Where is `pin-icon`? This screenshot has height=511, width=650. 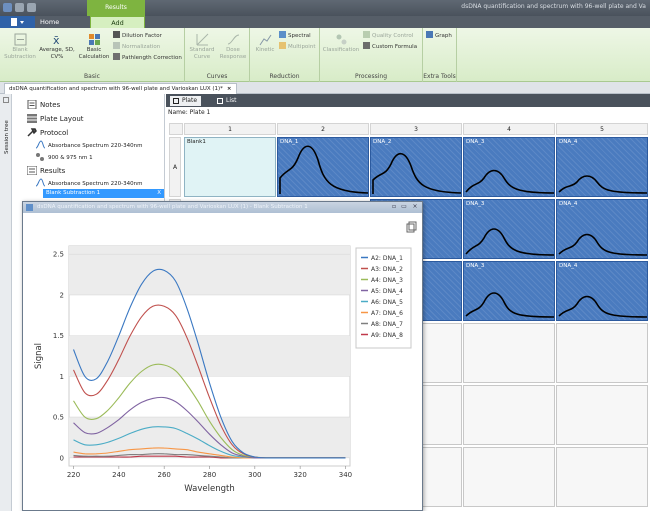
pin-icon is located at coordinates (6, 100).